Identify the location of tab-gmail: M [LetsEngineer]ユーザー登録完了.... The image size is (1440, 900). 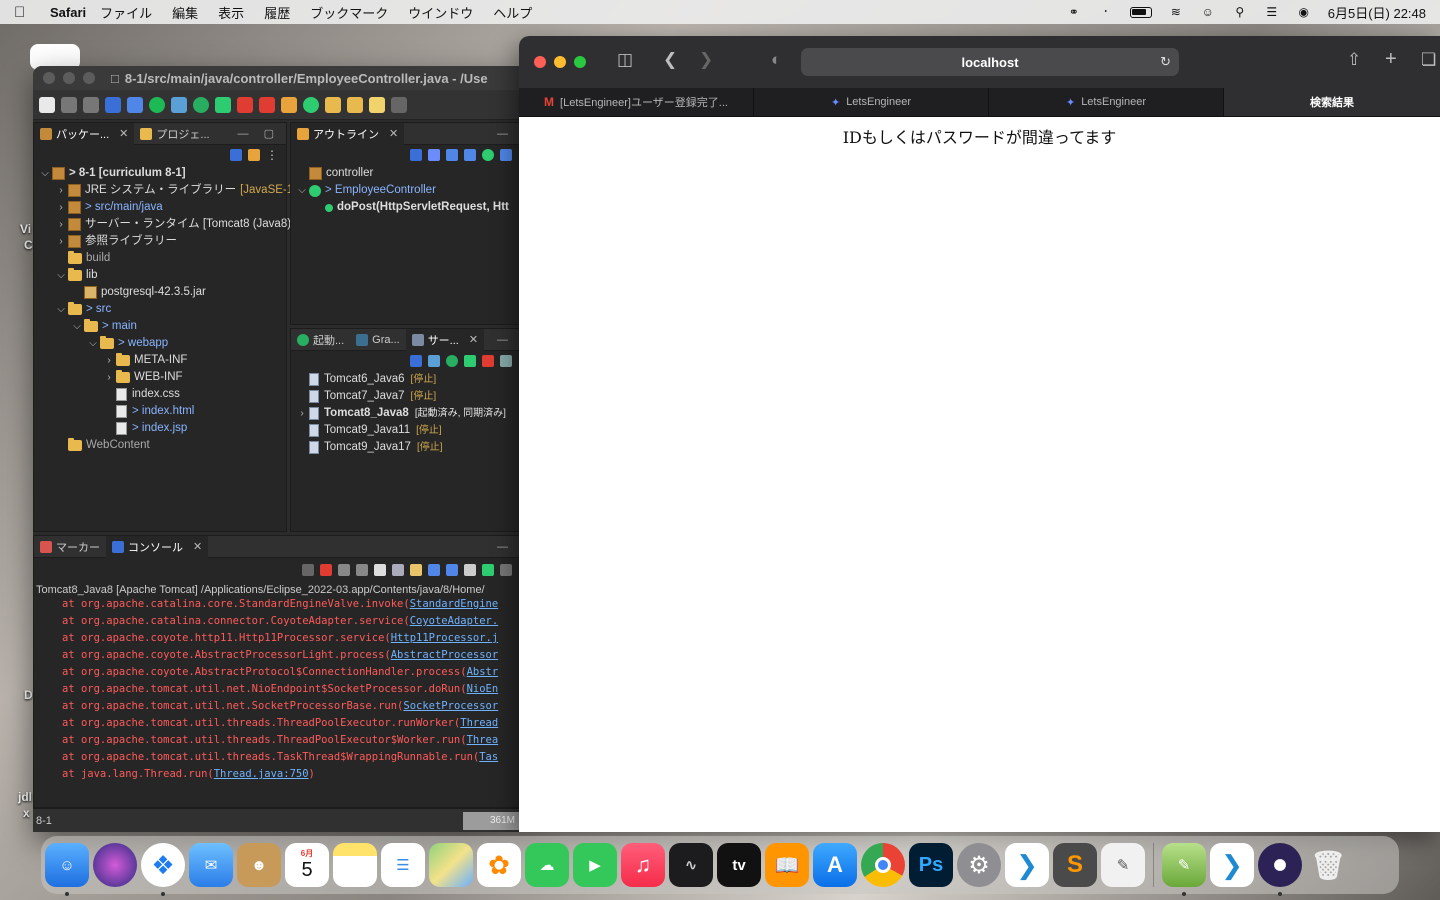
(636, 102).